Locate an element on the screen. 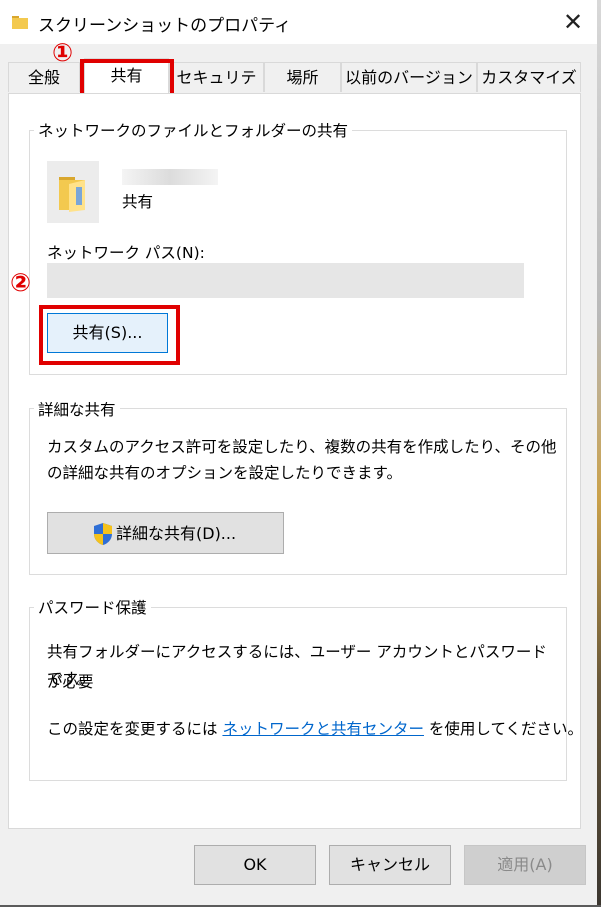  change-setting-prefix: この設定を変更するには is located at coordinates (132, 729).